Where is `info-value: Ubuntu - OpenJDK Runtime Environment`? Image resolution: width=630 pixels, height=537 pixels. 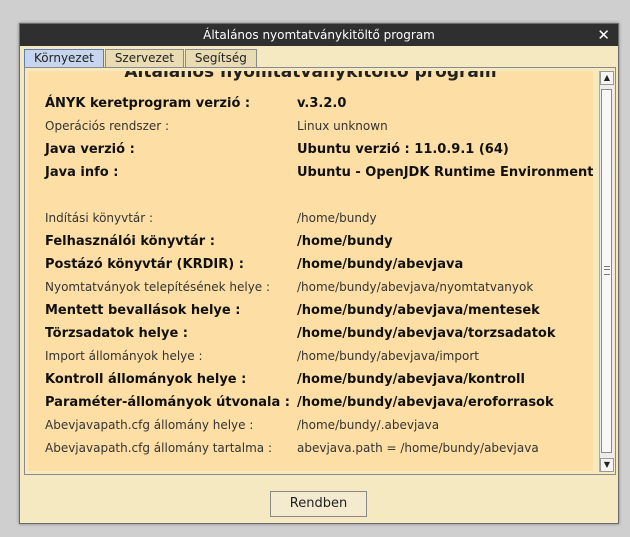
info-value: Ubuntu - OpenJDK Runtime Environment is located at coordinates (445, 172).